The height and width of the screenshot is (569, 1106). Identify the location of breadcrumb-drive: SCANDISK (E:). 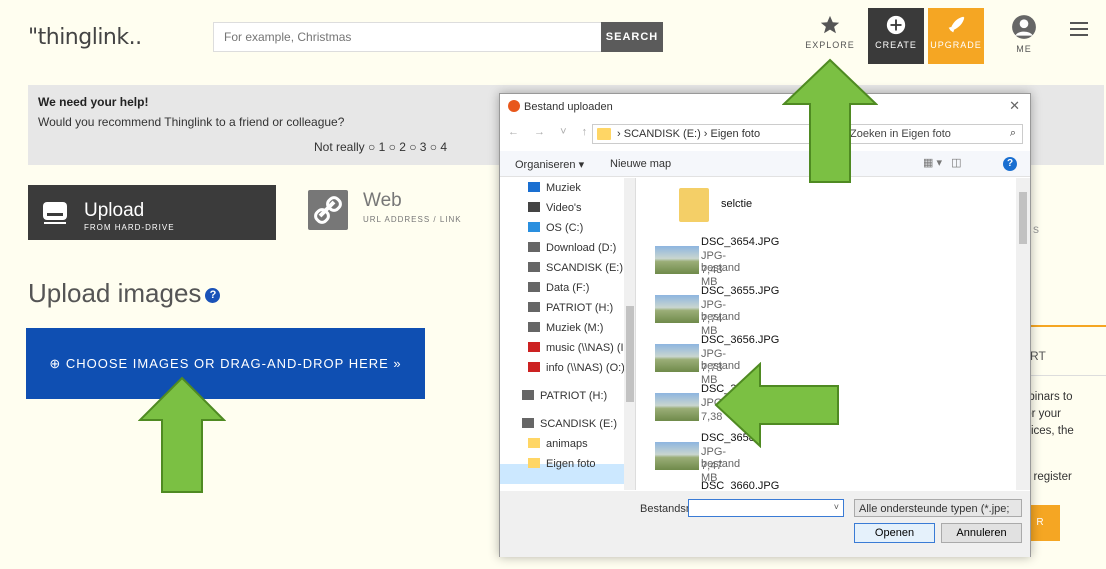
(662, 134).